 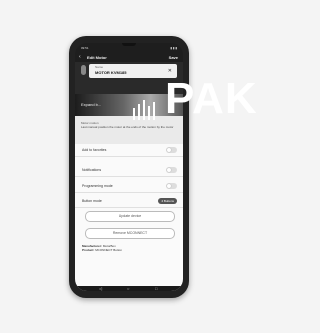 I want to click on name-value: MOTOR KVM185, so click(x=111, y=72).